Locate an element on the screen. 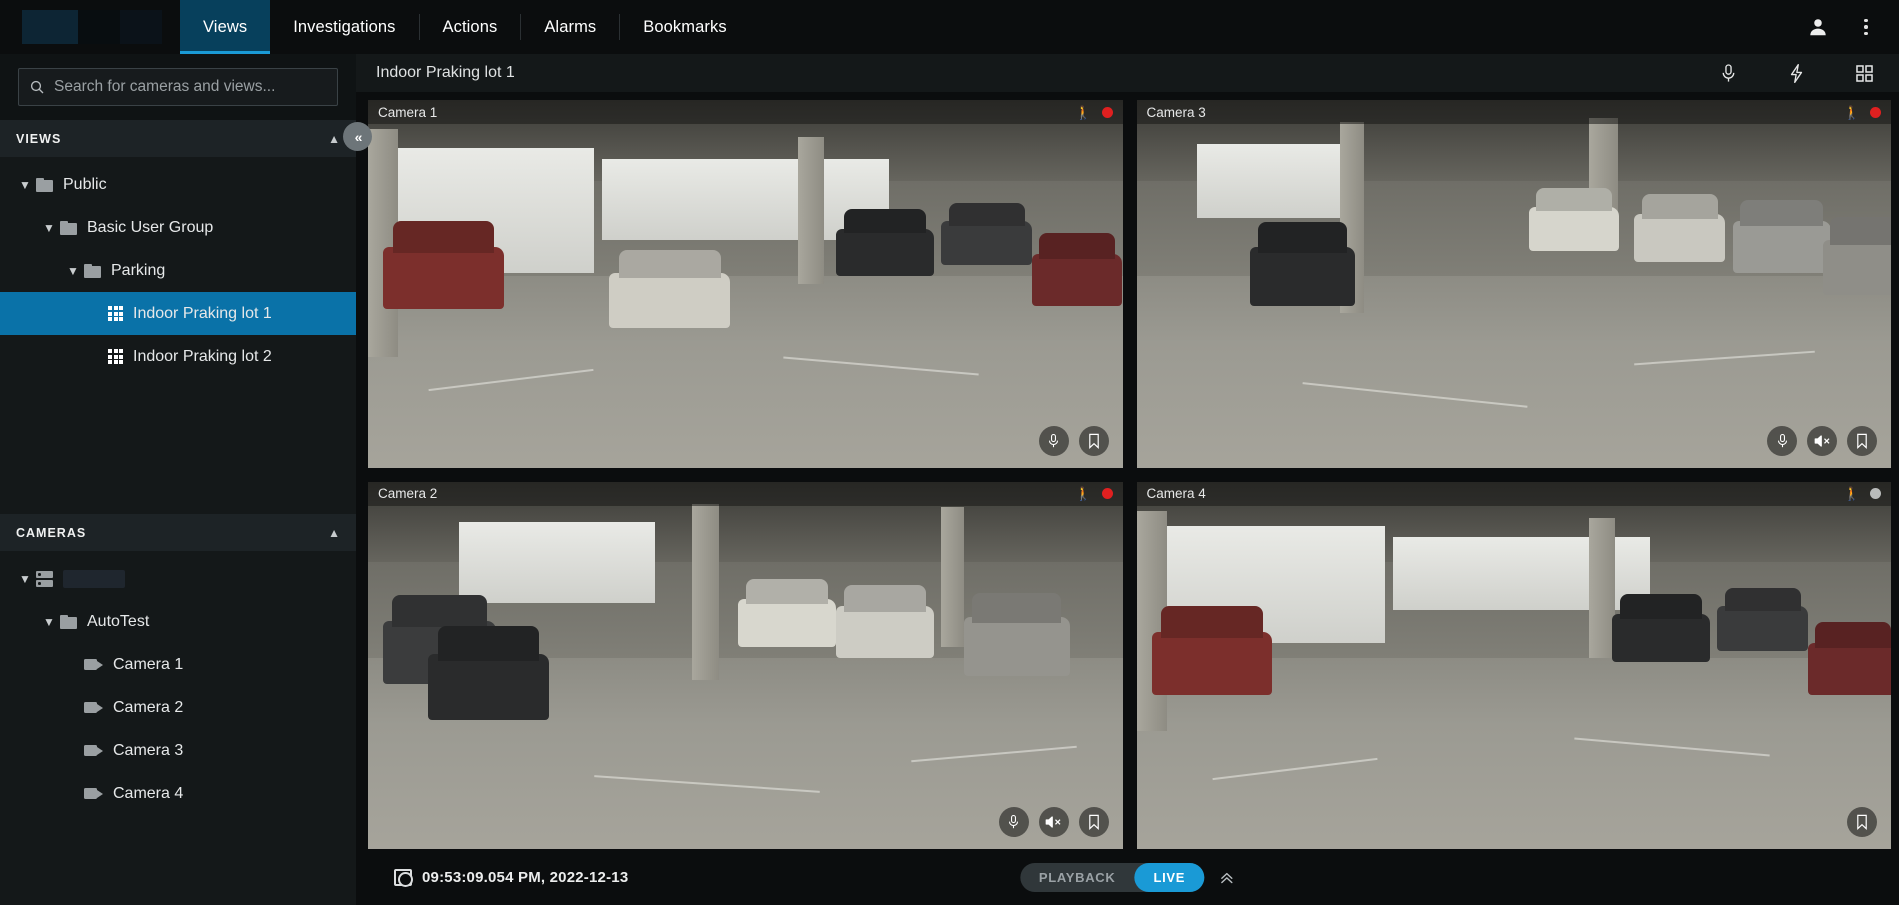  views-section-title: VIEWS is located at coordinates (39, 138).